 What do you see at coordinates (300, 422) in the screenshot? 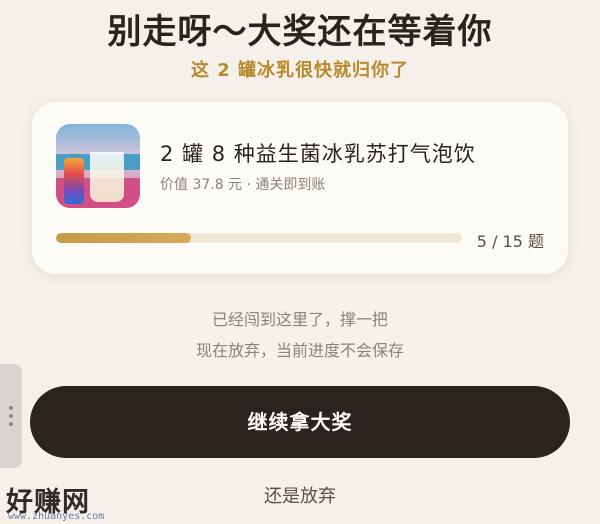
I see `continue-button: 继续拿大奖` at bounding box center [300, 422].